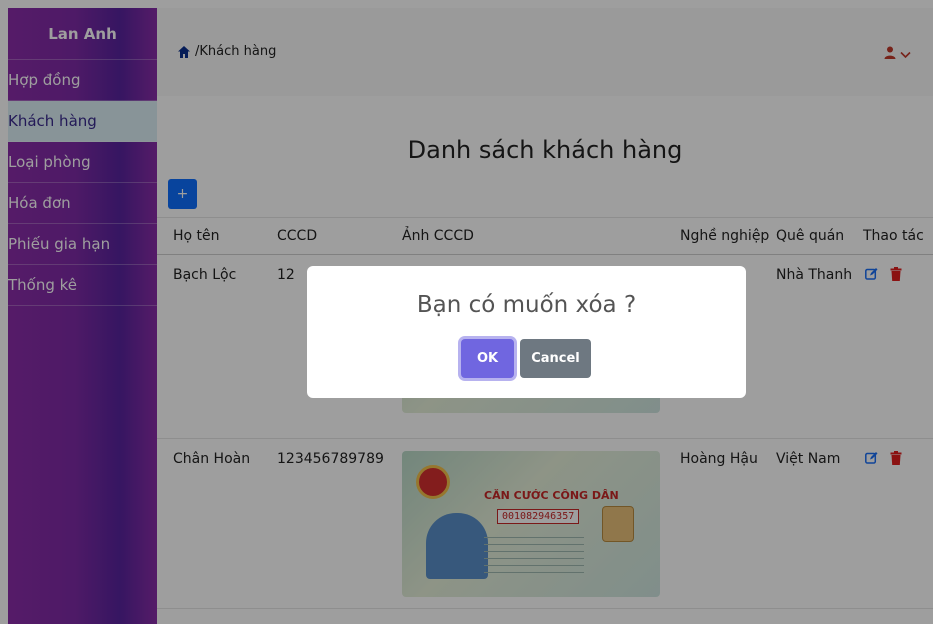  I want to click on ok-button: OK, so click(487, 358).